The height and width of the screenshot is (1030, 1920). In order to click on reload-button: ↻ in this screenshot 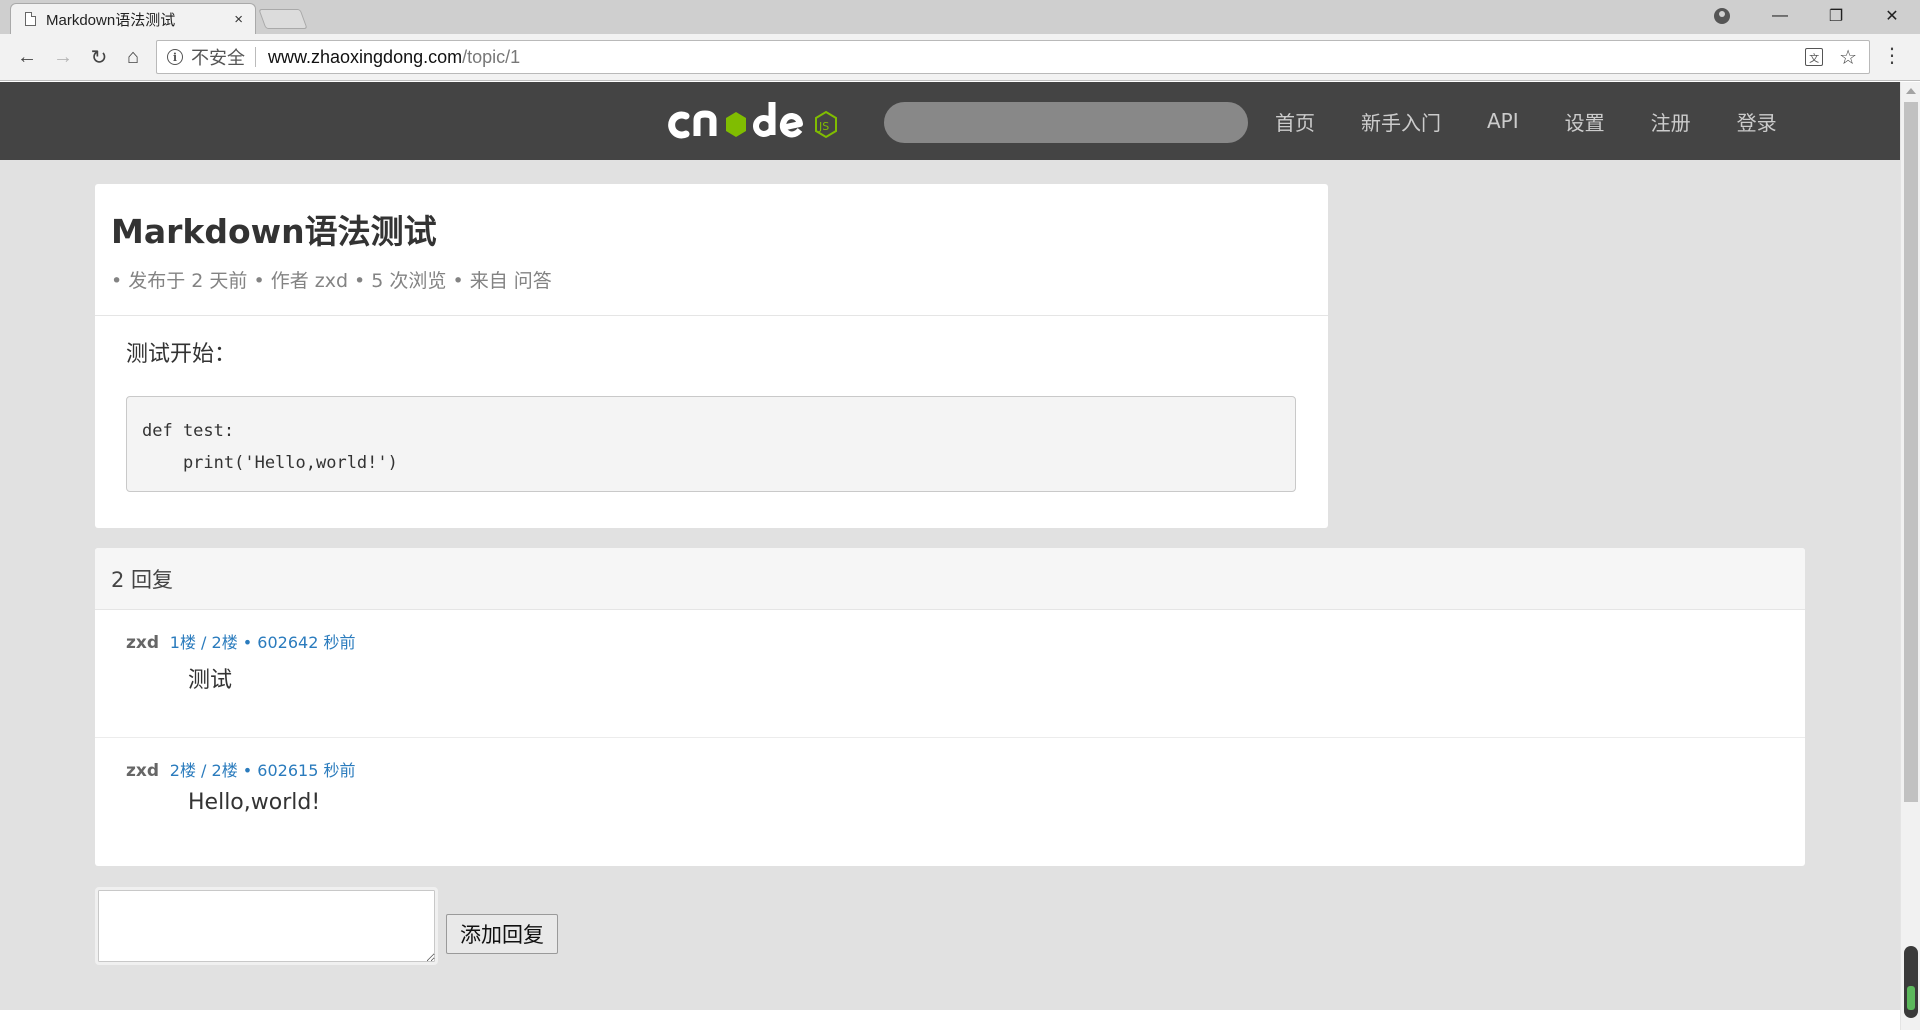, I will do `click(99, 57)`.